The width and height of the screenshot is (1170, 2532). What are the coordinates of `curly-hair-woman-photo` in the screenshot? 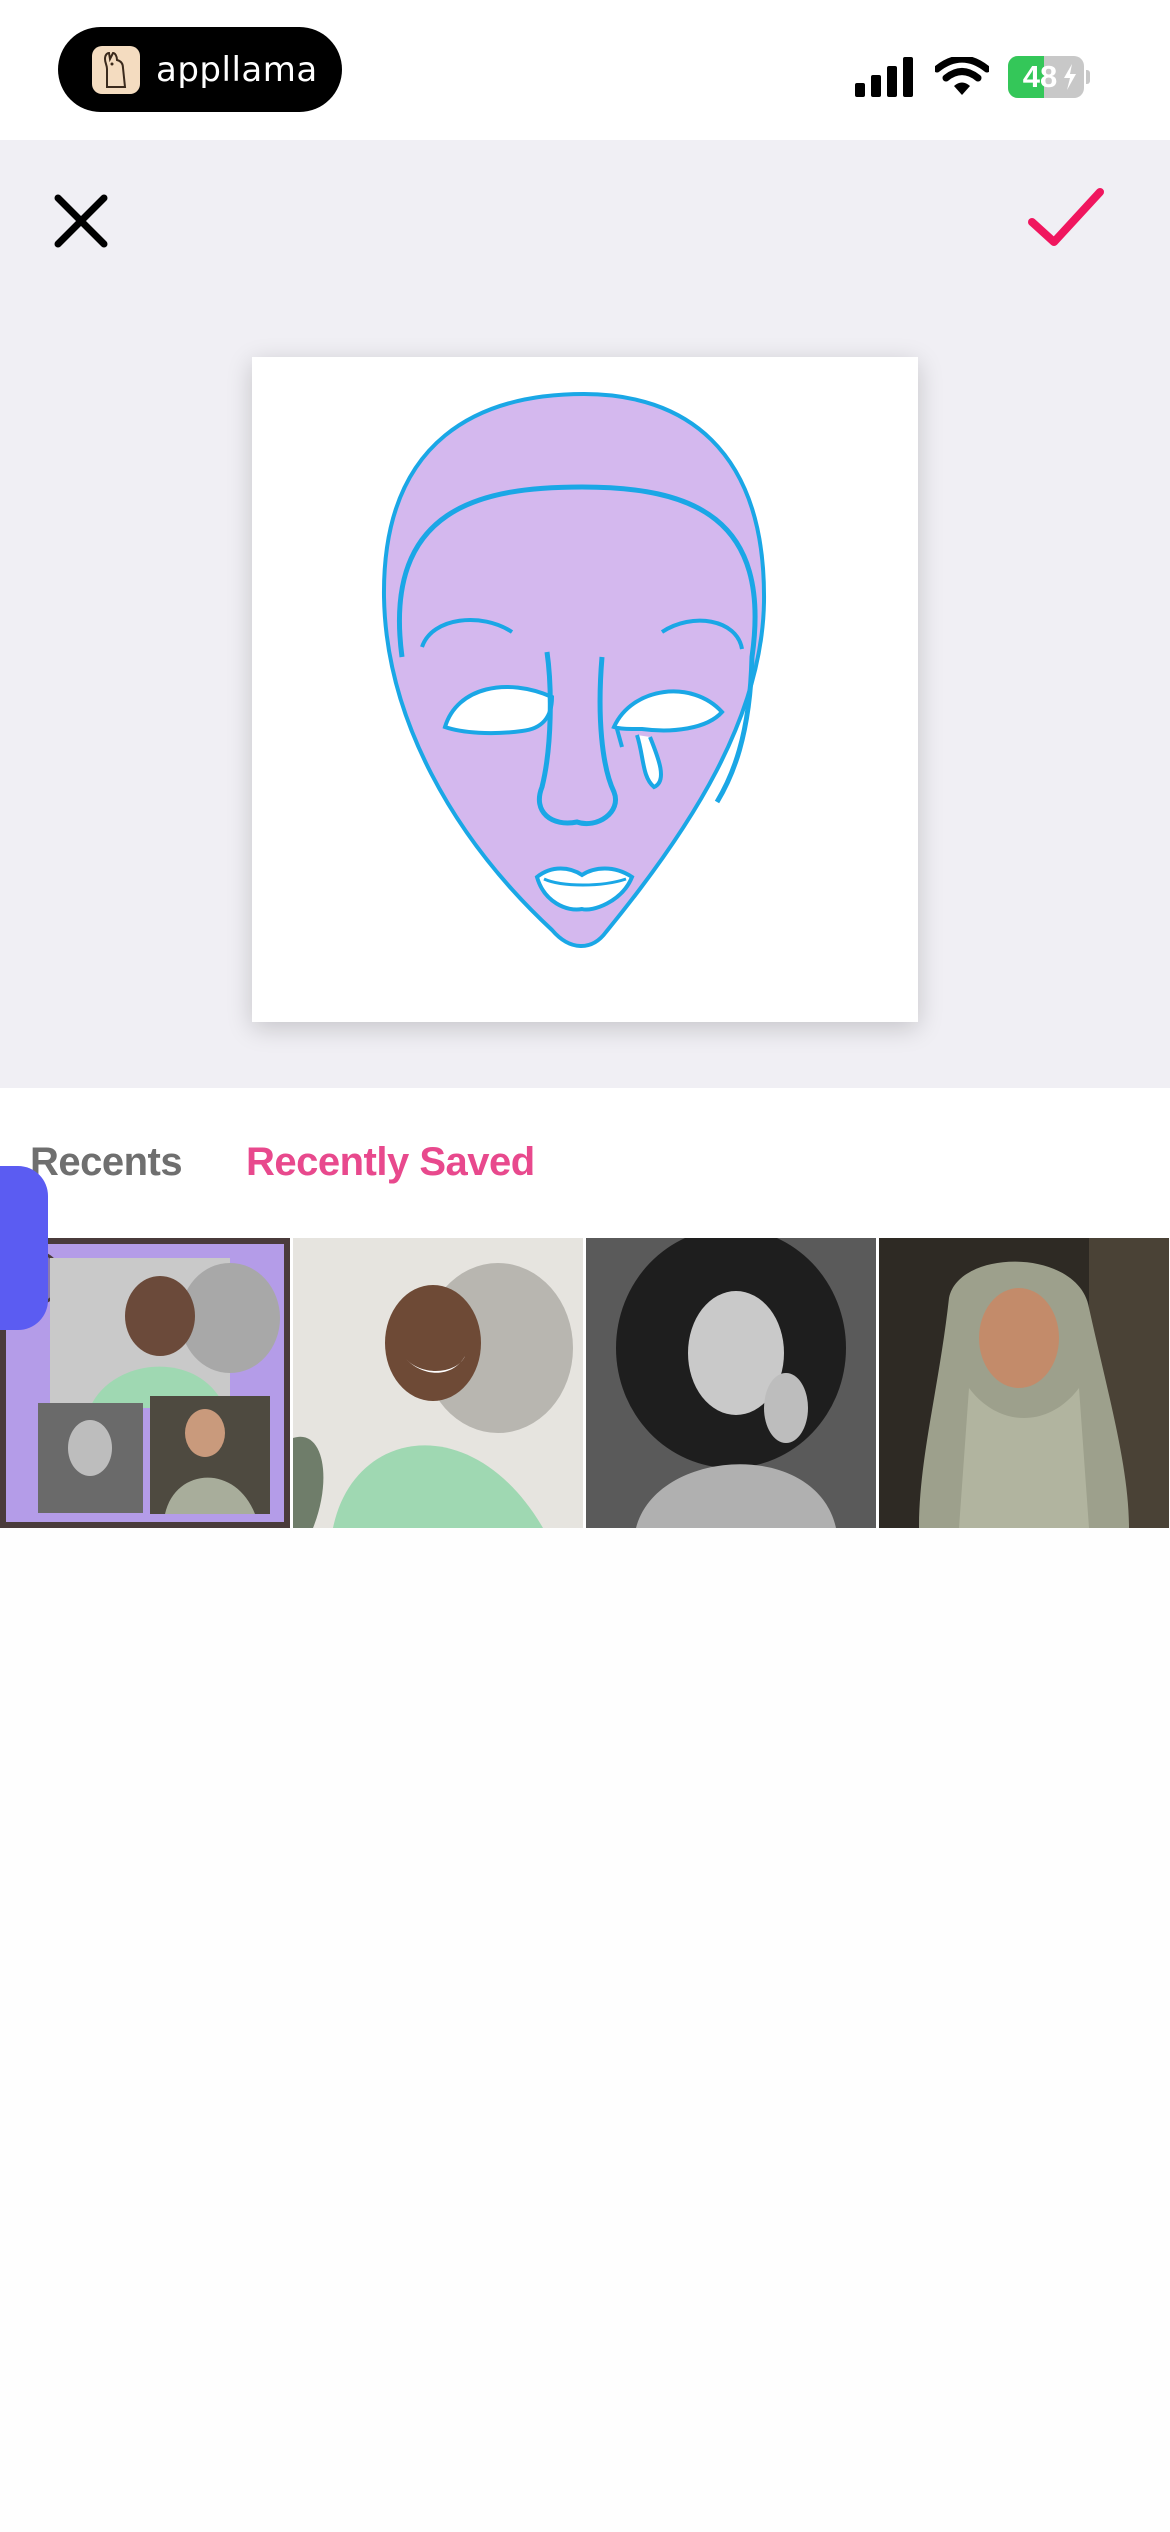 It's located at (731, 1383).